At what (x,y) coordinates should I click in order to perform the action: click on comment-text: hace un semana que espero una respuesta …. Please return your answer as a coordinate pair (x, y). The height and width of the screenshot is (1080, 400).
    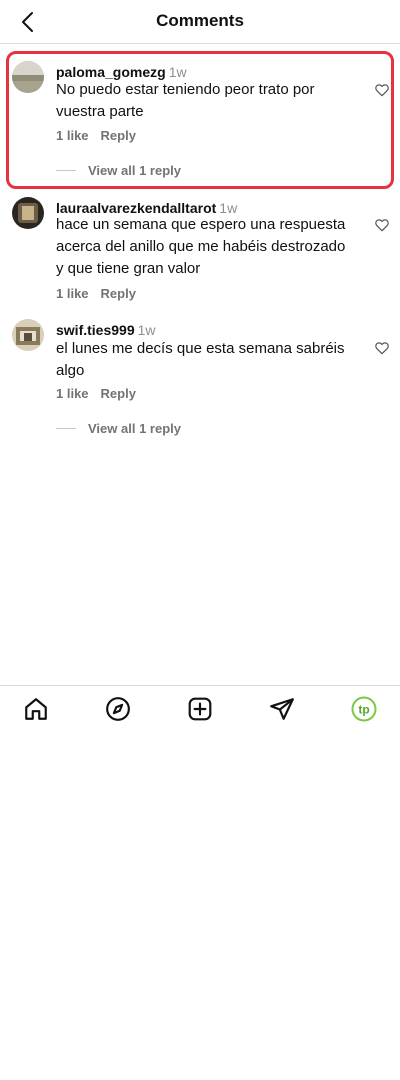
    Looking at the image, I should click on (201, 246).